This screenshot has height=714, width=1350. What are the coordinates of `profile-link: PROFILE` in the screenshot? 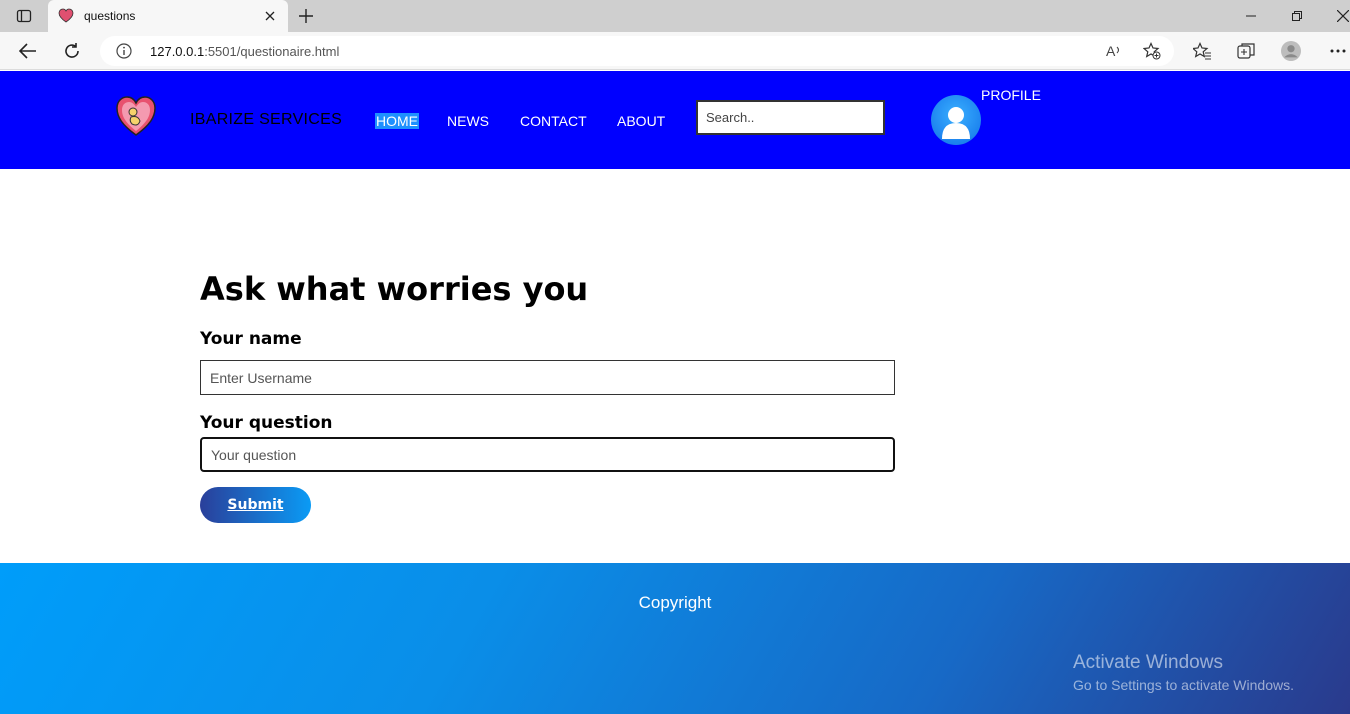 It's located at (1011, 95).